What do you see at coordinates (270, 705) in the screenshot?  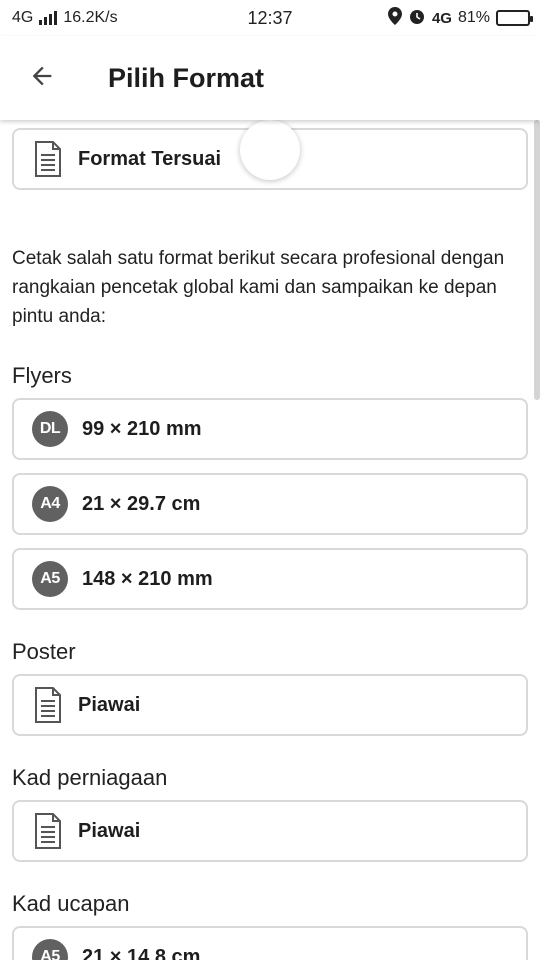 I see `poster-standard-card: Piawai` at bounding box center [270, 705].